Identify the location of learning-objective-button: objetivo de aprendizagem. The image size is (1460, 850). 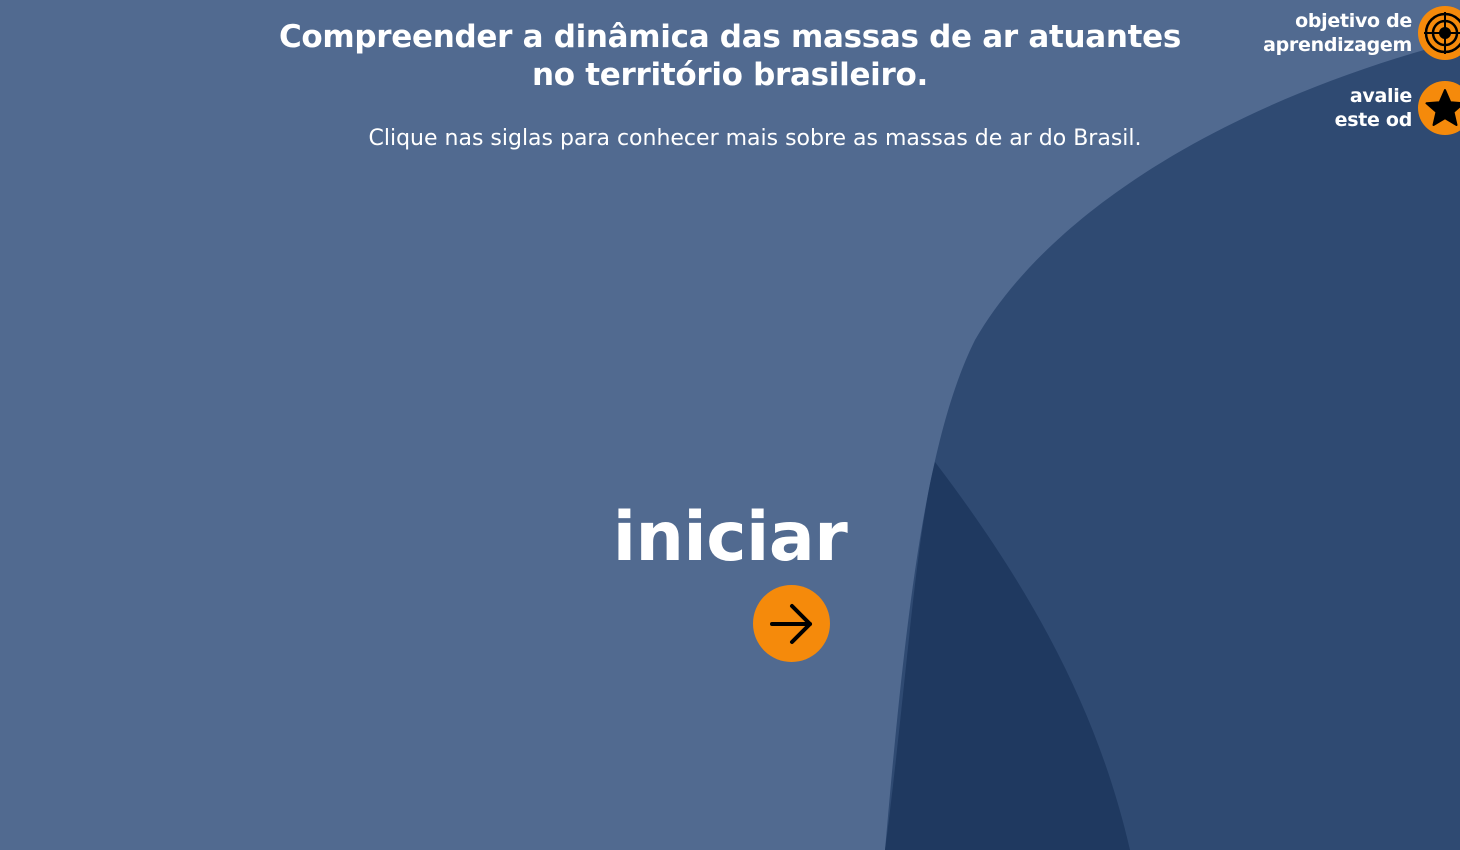
(1361, 33).